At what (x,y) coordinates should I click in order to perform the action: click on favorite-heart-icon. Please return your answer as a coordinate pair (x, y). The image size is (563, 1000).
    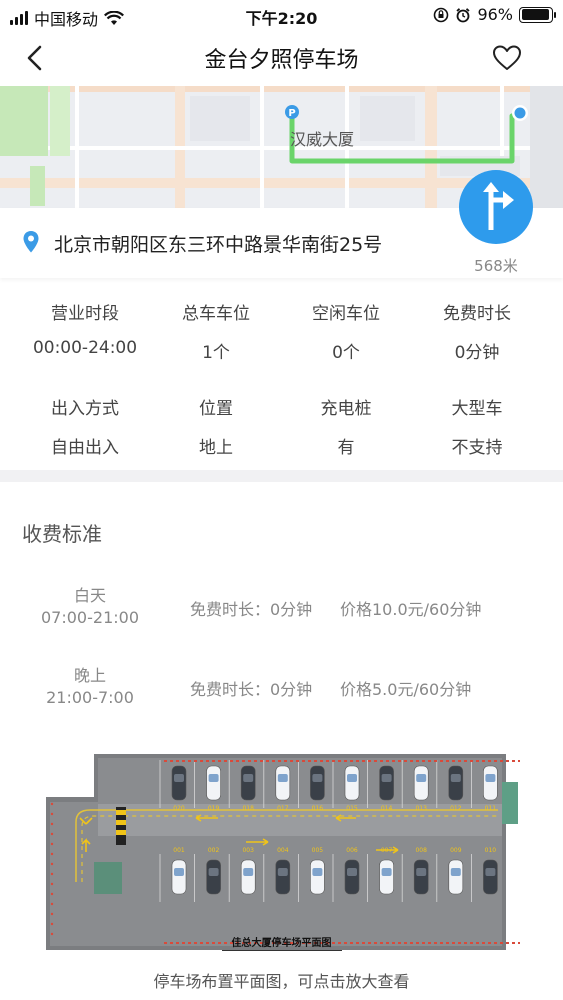
    Looking at the image, I should click on (507, 58).